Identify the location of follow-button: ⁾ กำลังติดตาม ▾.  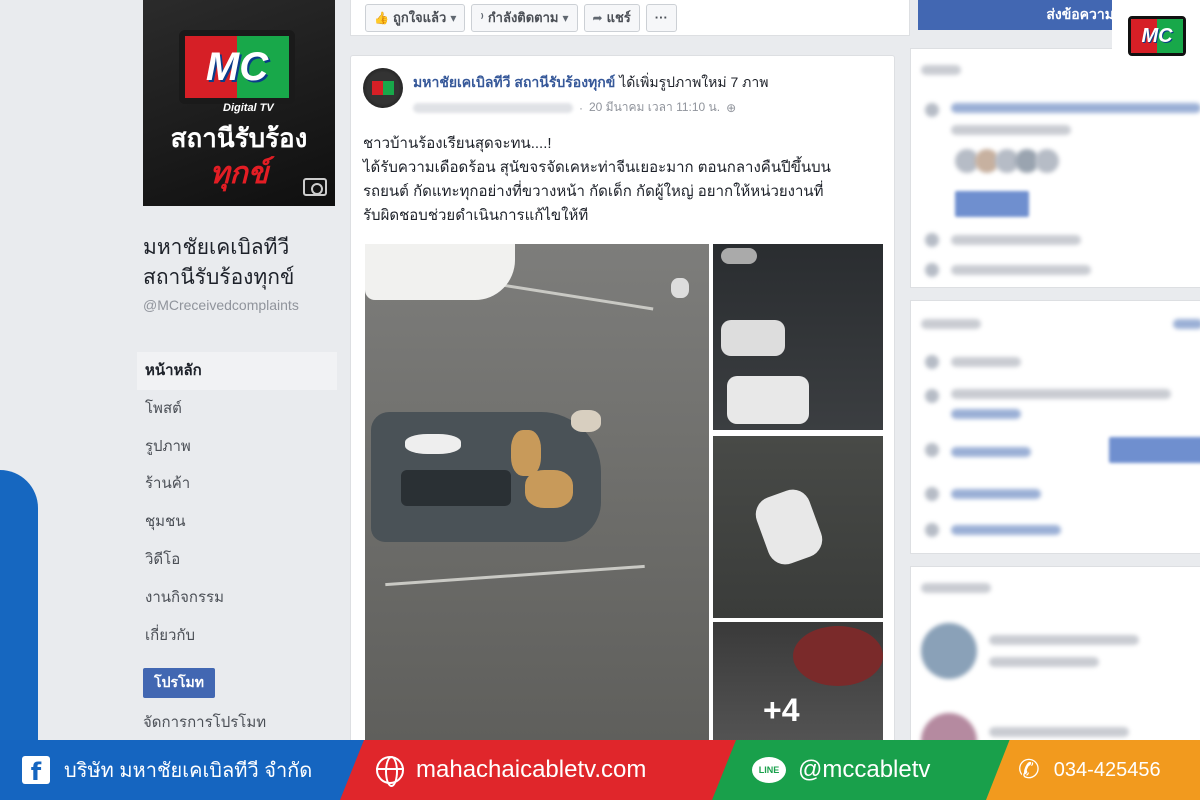
(524, 17).